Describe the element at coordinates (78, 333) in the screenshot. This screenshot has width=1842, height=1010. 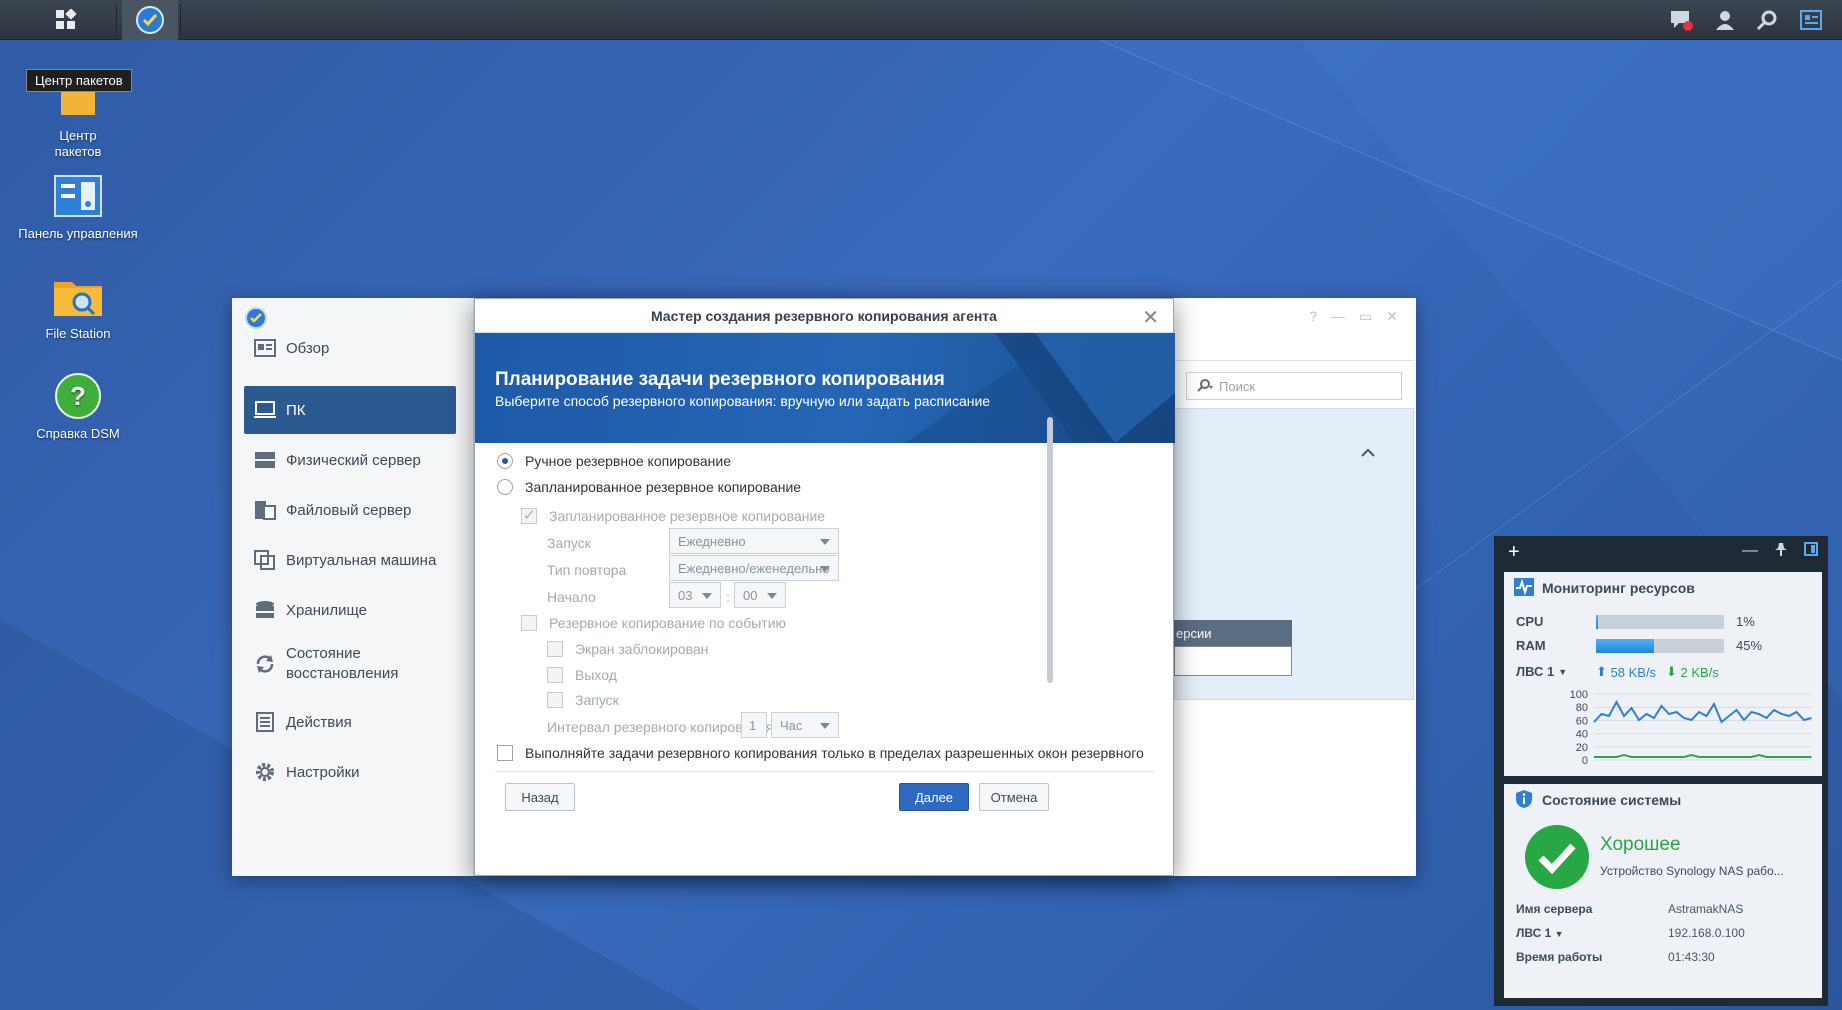
I see `desktop-label: File Station` at that location.